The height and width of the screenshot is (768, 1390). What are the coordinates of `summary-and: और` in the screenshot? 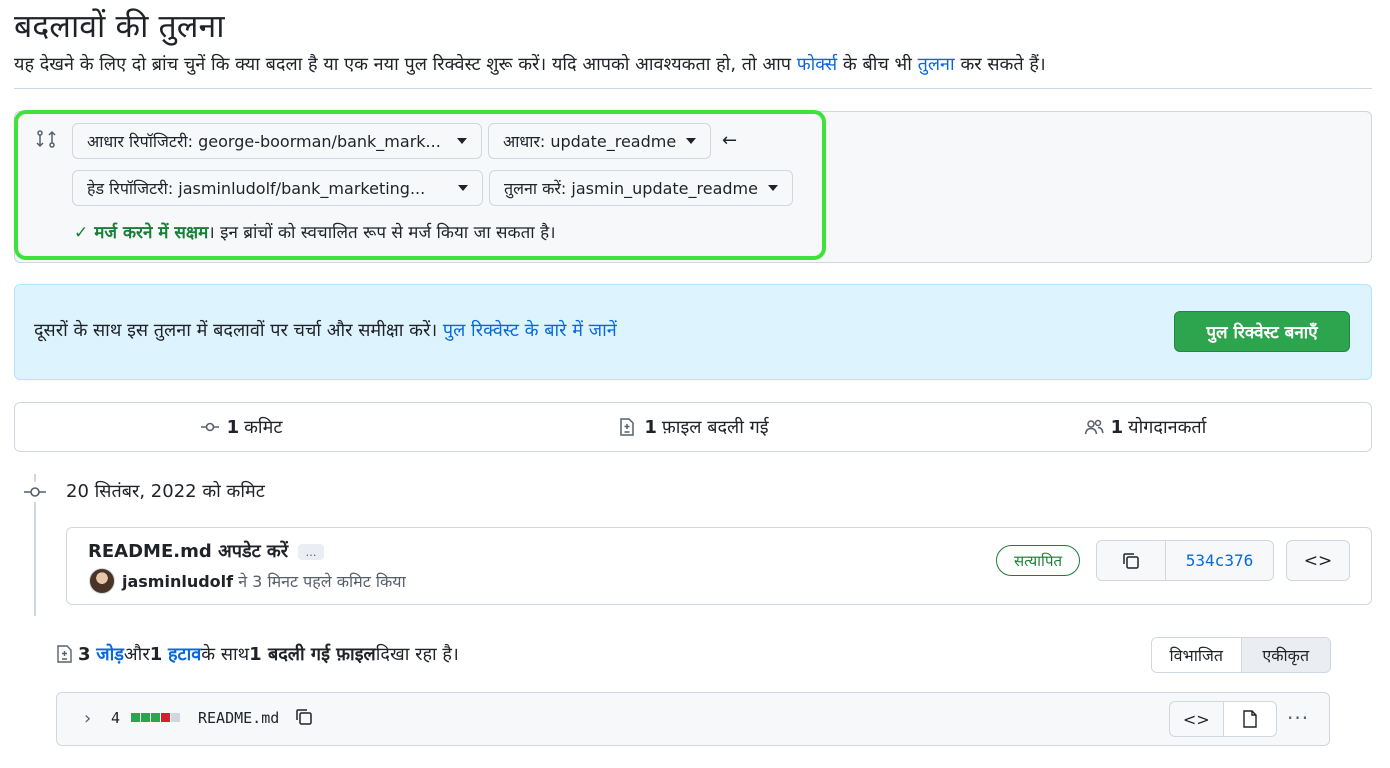 It's located at (136, 654).